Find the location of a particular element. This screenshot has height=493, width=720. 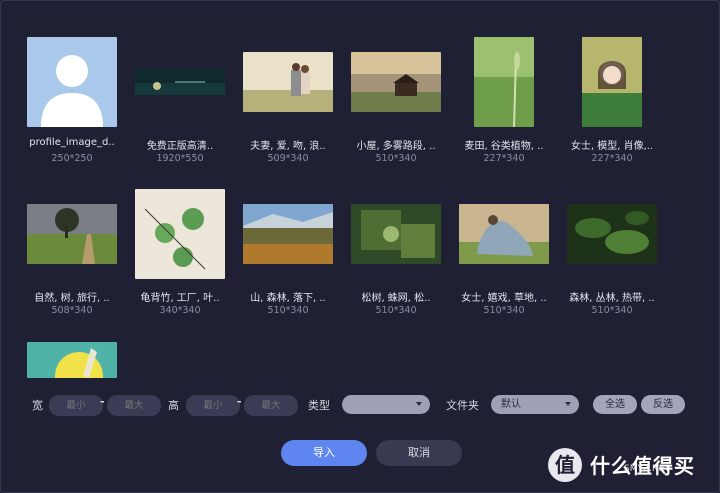

image-size: 509*340 is located at coordinates (288, 158).